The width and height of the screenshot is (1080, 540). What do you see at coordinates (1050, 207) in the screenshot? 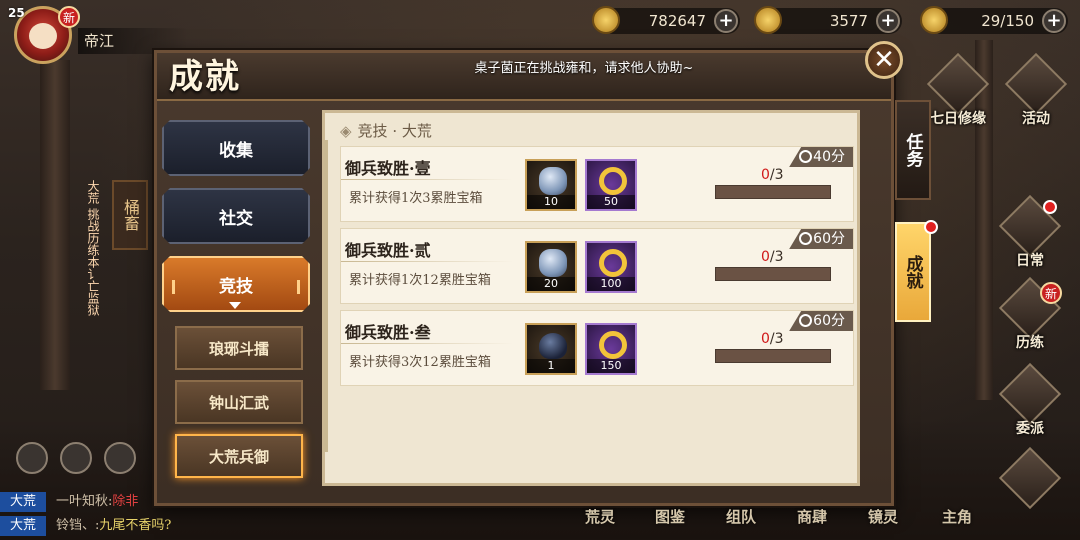
I see `daily-red-dot` at bounding box center [1050, 207].